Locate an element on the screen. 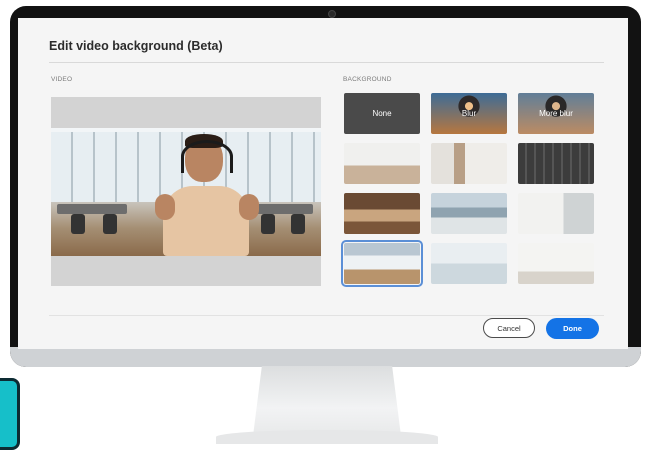  background-option-label: Blur is located at coordinates (469, 113).